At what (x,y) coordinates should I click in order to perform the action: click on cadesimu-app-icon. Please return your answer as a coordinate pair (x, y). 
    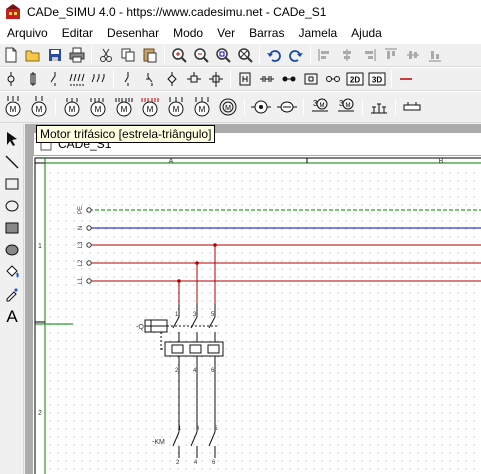
    Looking at the image, I should click on (13, 11).